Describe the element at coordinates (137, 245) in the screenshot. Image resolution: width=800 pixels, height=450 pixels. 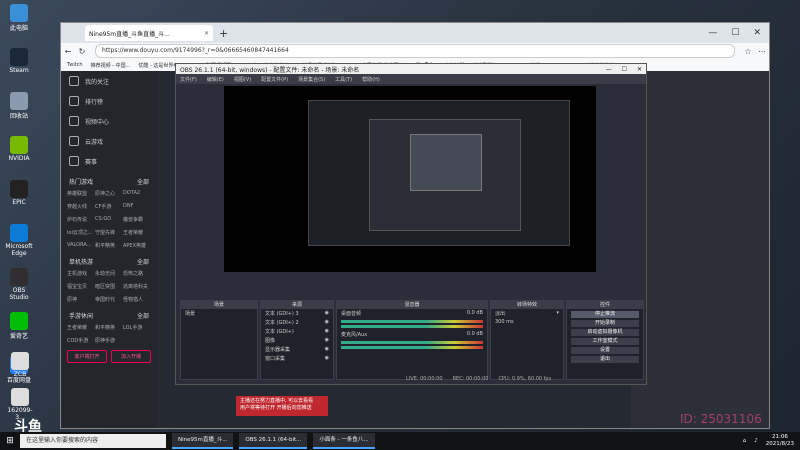
I see `game-link: APEX英雄` at that location.